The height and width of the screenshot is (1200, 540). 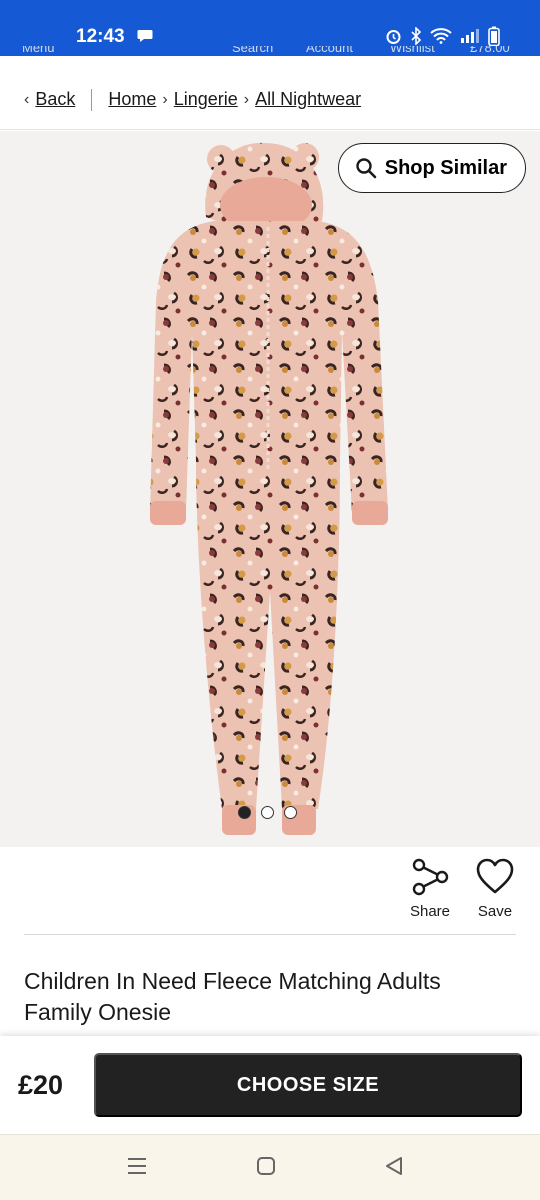 What do you see at coordinates (308, 1085) in the screenshot?
I see `choose-size-button: CHOOSE SIZE` at bounding box center [308, 1085].